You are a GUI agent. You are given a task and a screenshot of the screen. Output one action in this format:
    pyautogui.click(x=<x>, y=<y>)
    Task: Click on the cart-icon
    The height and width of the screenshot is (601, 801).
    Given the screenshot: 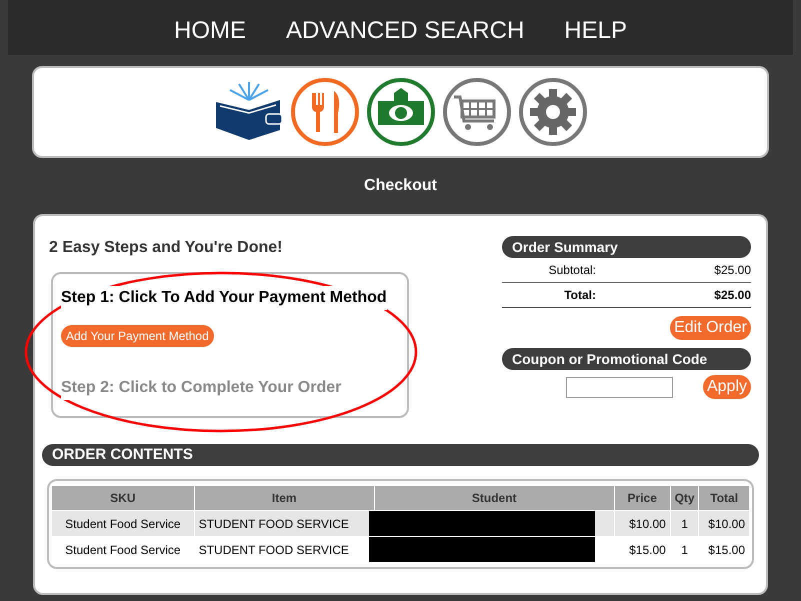 What is the action you would take?
    pyautogui.click(x=477, y=112)
    